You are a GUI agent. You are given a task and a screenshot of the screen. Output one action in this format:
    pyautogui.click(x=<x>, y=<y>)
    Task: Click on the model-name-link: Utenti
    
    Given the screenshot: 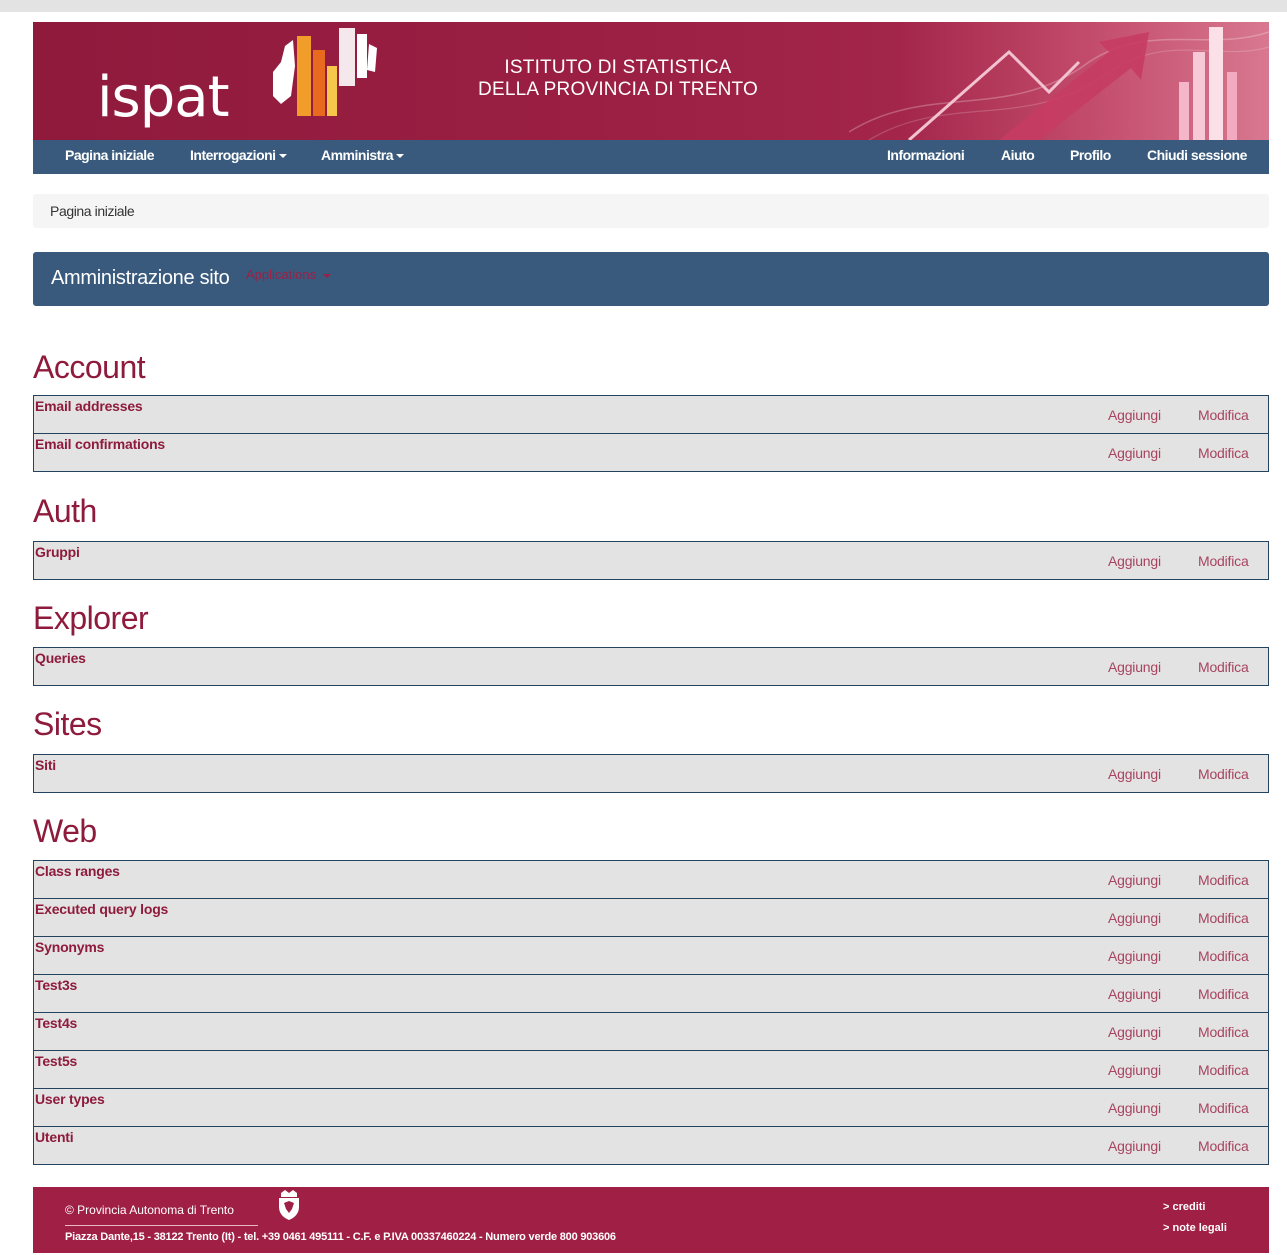 What is the action you would take?
    pyautogui.click(x=54, y=1137)
    